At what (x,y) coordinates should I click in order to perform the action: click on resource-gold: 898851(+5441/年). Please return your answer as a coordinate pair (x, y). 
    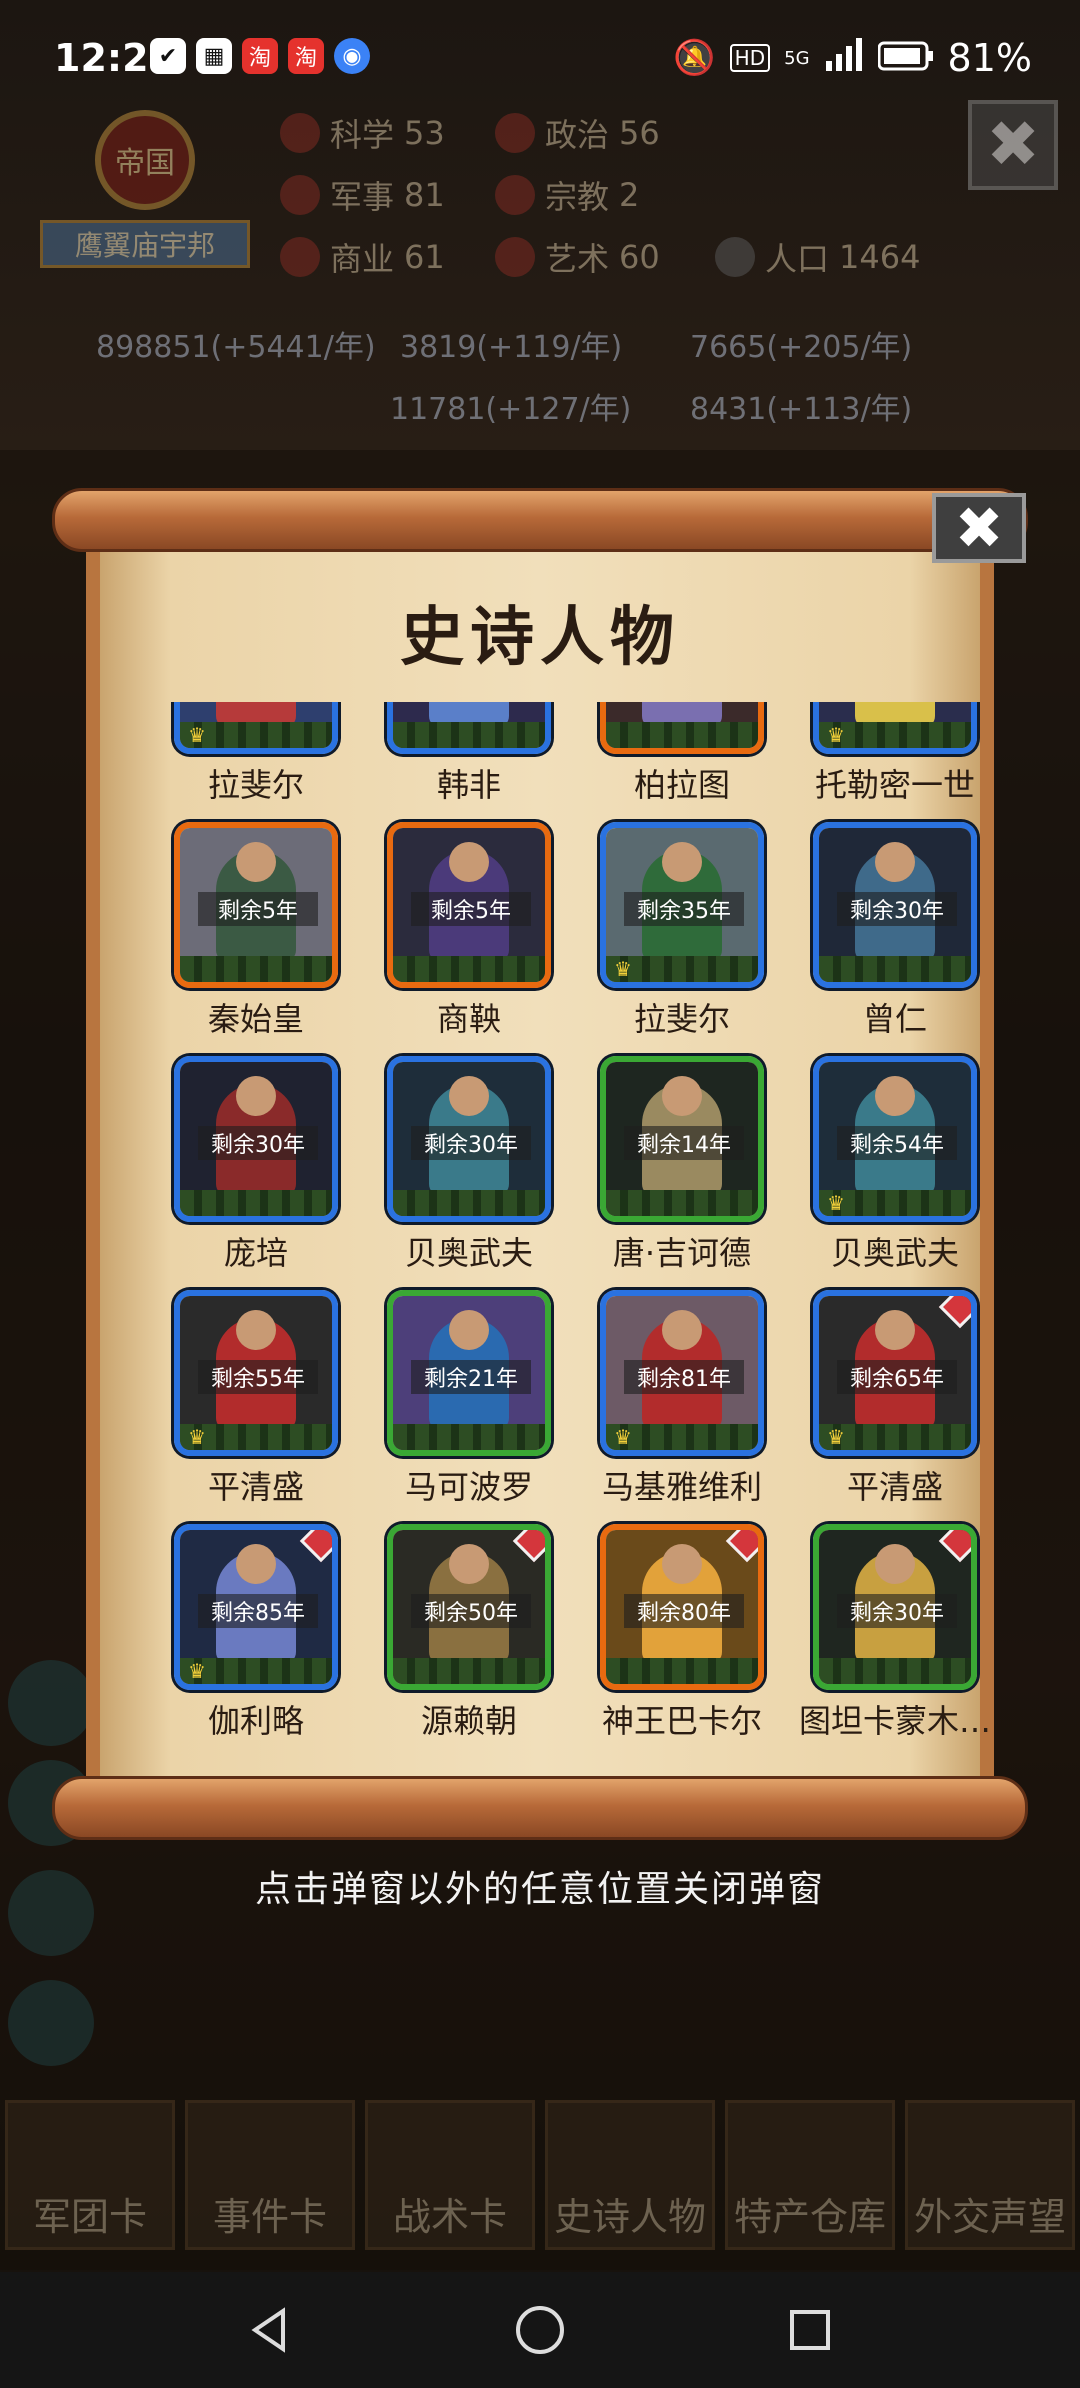
    Looking at the image, I should click on (236, 347).